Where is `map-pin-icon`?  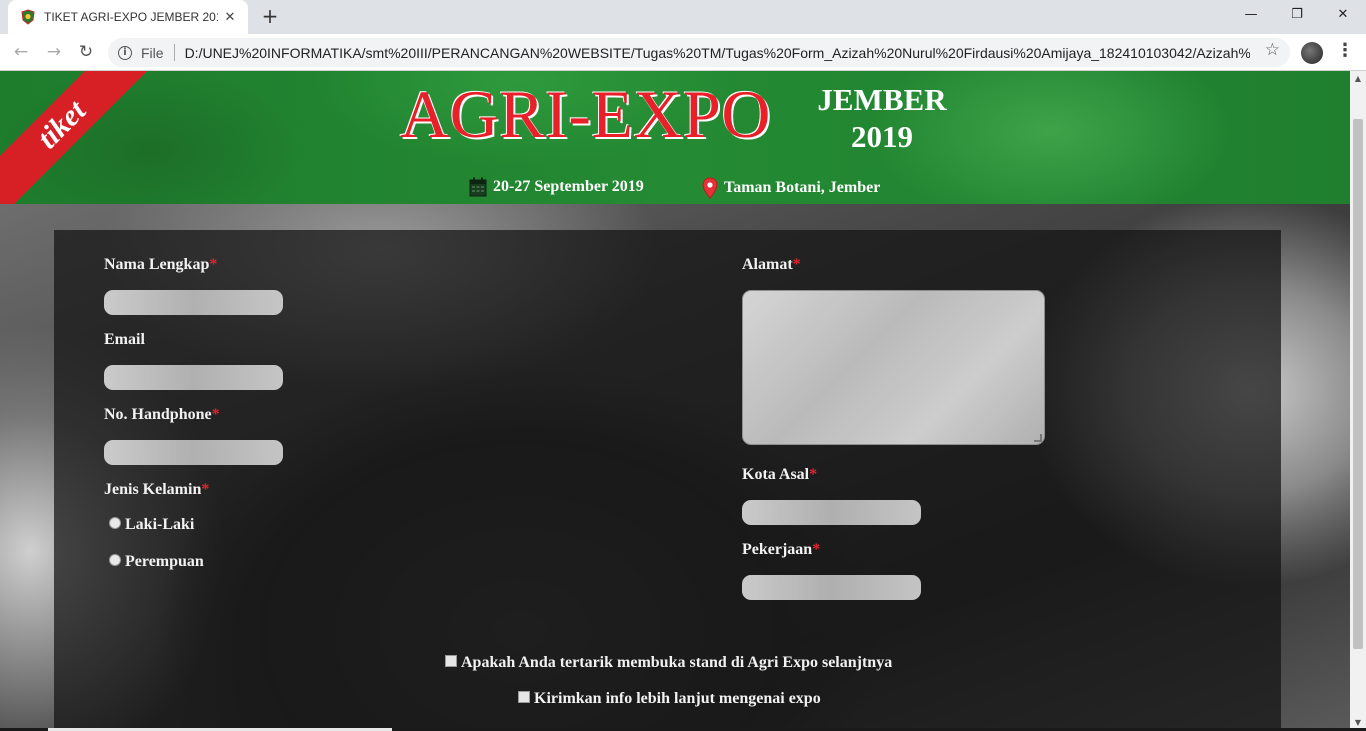
map-pin-icon is located at coordinates (710, 188).